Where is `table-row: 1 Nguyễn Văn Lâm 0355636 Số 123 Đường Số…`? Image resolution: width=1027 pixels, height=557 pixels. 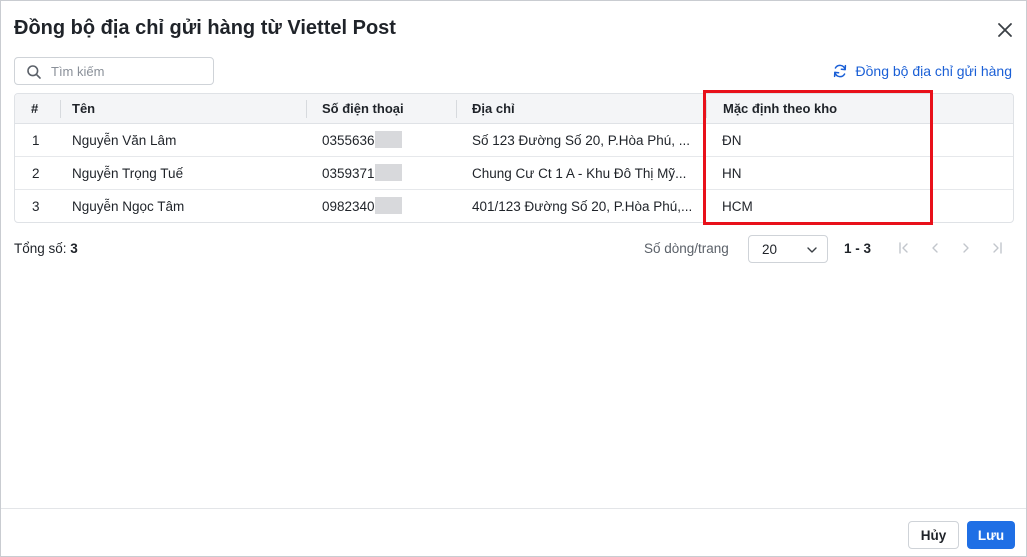 table-row: 1 Nguyễn Văn Lâm 0355636 Số 123 Đường Số… is located at coordinates (514, 140).